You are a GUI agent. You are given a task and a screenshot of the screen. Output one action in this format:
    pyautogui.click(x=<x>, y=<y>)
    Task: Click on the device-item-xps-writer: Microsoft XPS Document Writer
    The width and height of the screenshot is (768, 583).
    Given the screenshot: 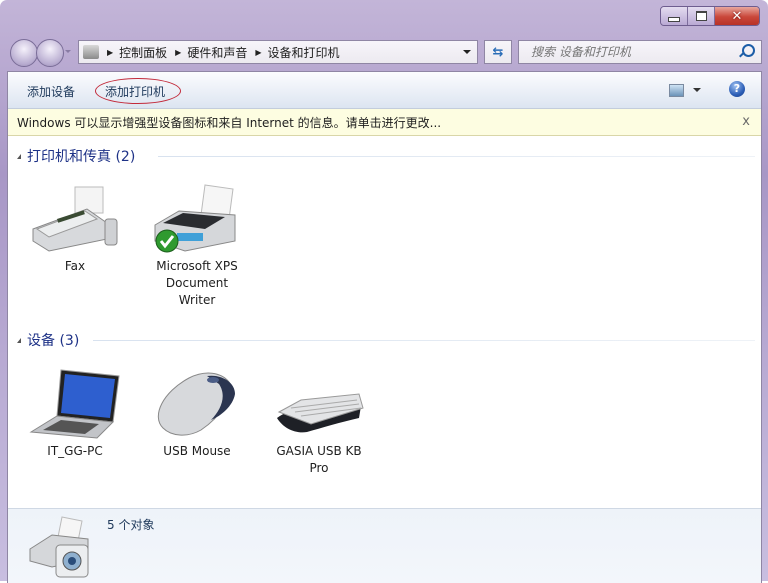 What is the action you would take?
    pyautogui.click(x=197, y=245)
    